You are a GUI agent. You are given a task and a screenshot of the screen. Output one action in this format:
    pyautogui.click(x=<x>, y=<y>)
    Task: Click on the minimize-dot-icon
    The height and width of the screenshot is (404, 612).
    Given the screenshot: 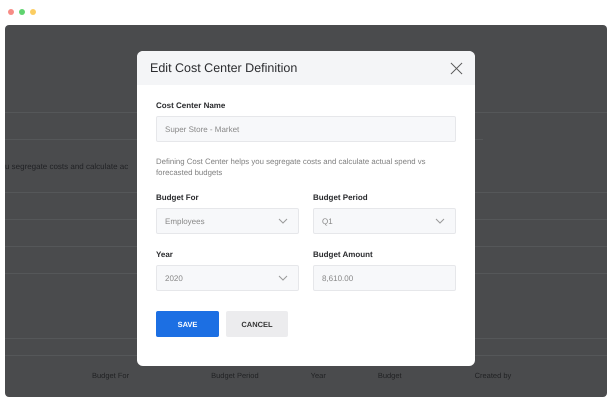 What is the action you would take?
    pyautogui.click(x=22, y=12)
    